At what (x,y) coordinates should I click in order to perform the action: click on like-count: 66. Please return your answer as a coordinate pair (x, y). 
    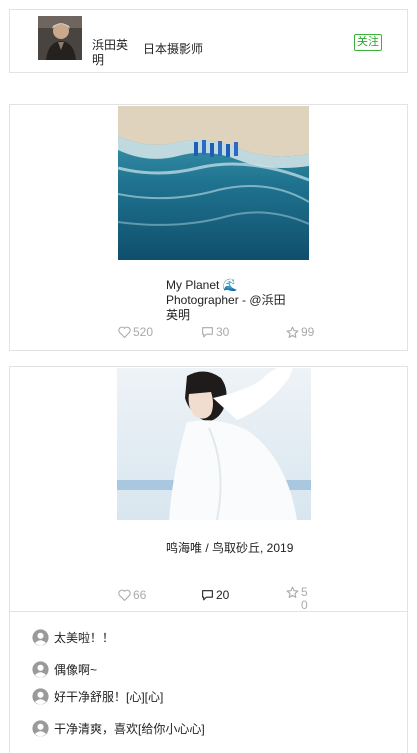
    Looking at the image, I should click on (140, 595).